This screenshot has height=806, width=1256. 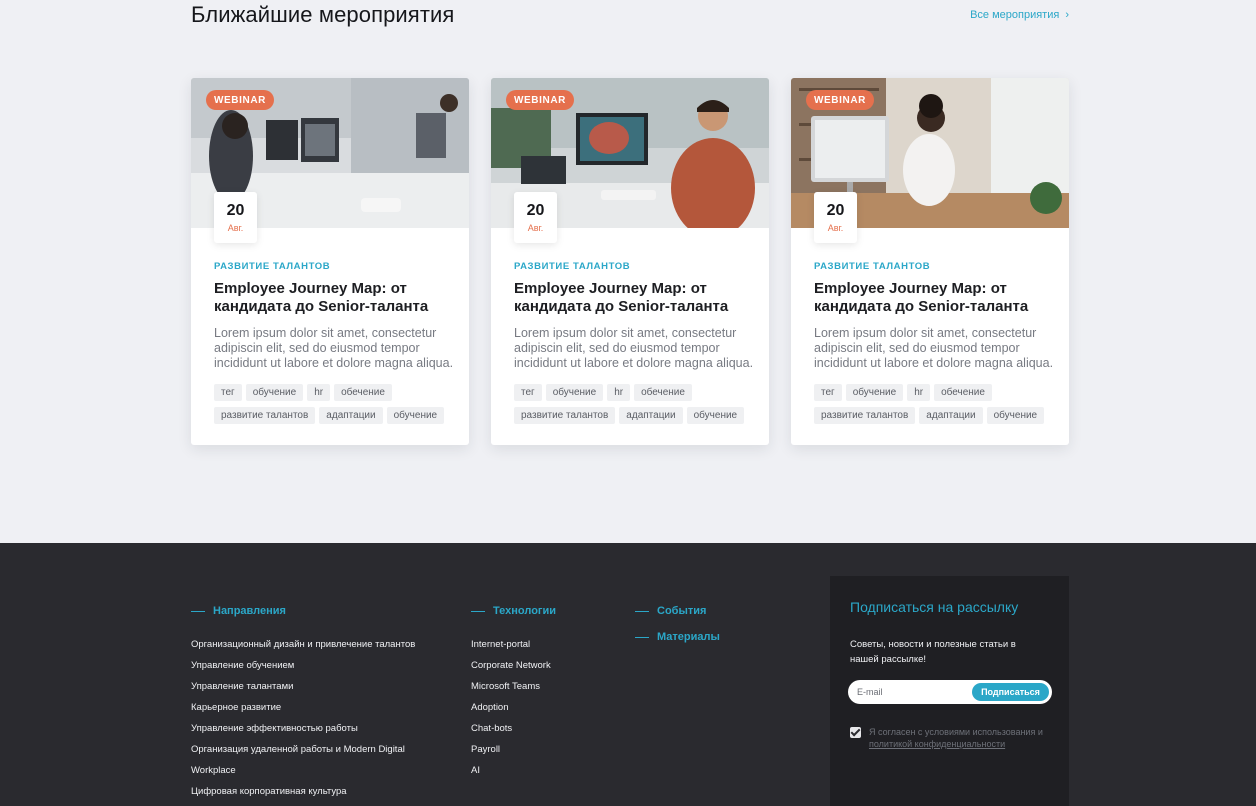 What do you see at coordinates (934, 607) in the screenshot?
I see `subscribe-title: Подписаться на рассылку` at bounding box center [934, 607].